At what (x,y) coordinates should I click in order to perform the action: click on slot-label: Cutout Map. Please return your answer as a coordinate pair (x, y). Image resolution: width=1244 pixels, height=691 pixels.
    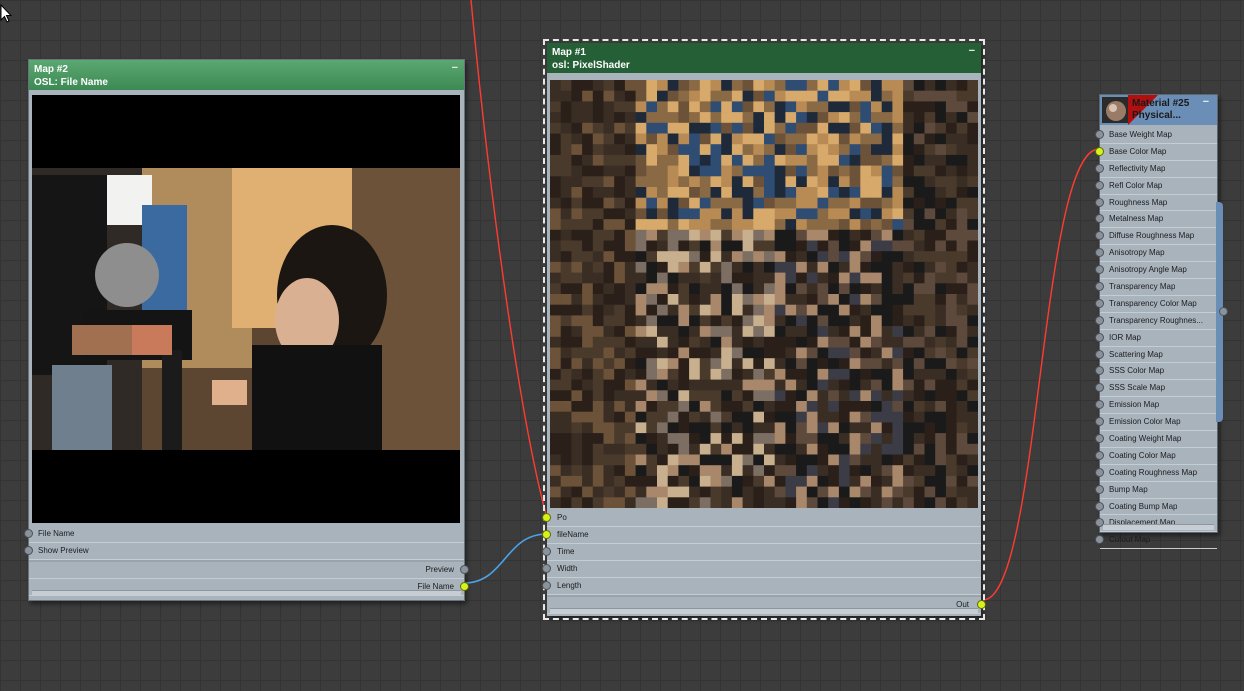
    Looking at the image, I should click on (1130, 540).